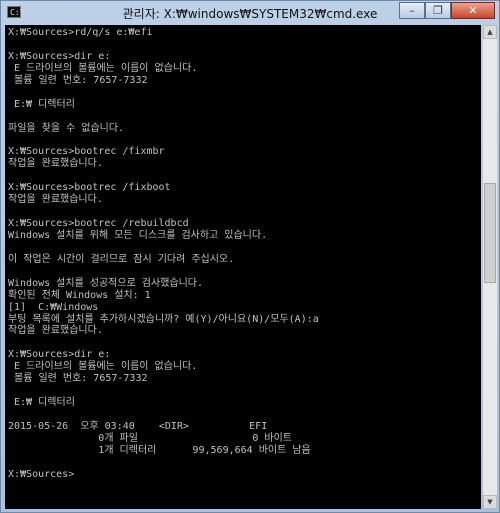  I want to click on console-line: [1] C:₩Windows, so click(53, 307).